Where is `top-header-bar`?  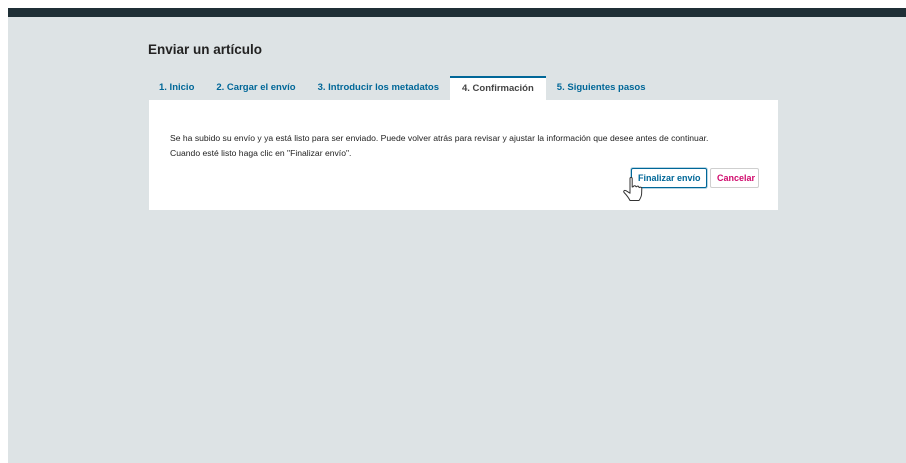
top-header-bar is located at coordinates (457, 12).